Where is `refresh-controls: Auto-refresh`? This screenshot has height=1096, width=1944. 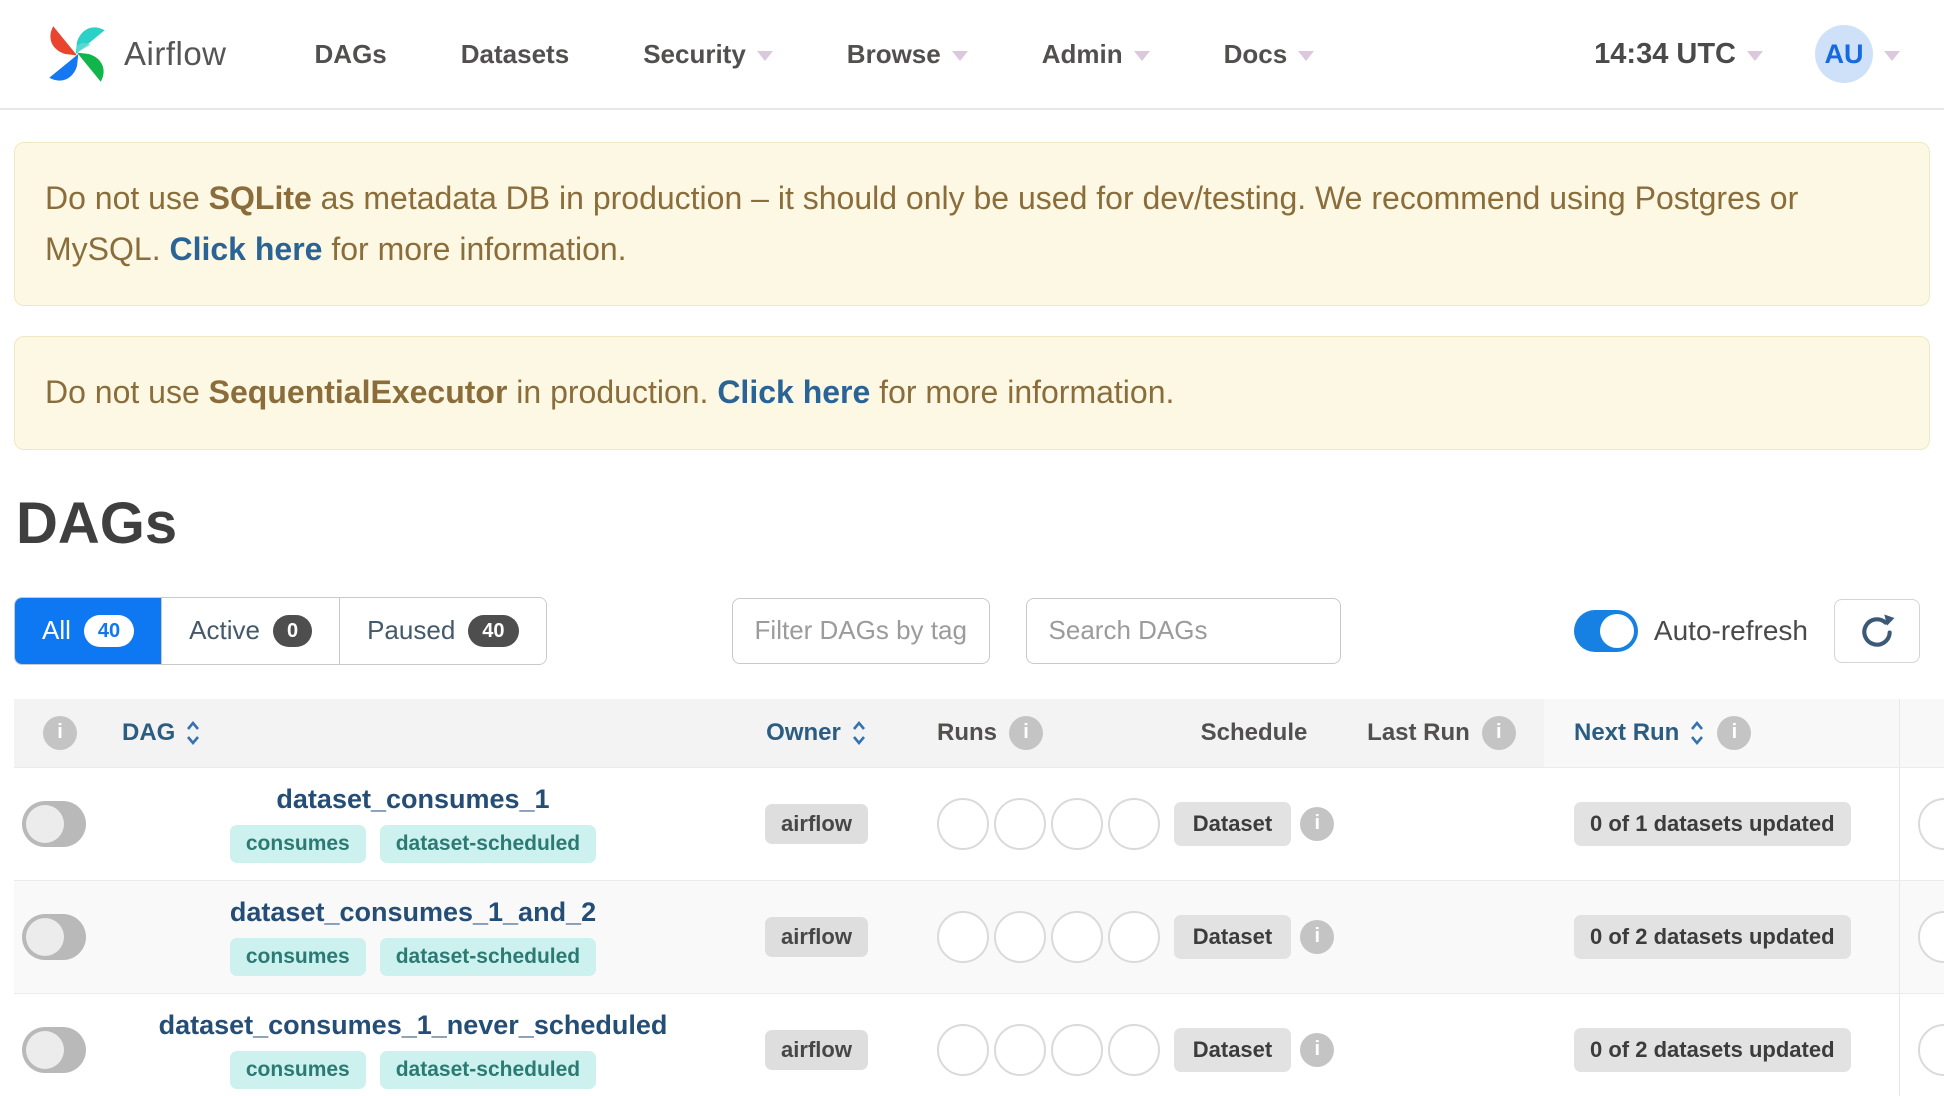 refresh-controls: Auto-refresh is located at coordinates (1746, 630).